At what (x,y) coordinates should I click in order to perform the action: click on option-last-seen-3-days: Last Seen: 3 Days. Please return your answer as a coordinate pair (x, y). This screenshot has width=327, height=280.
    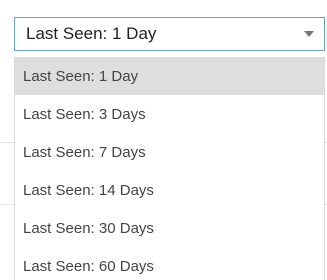
    Looking at the image, I should click on (169, 114).